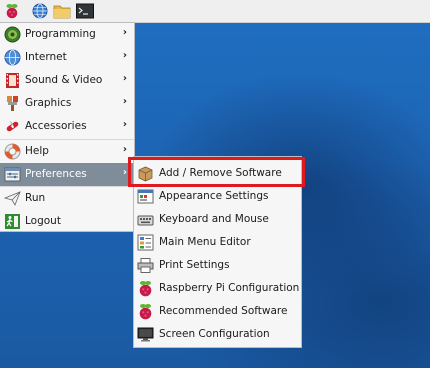  What do you see at coordinates (214, 334) in the screenshot?
I see `submenu-item-label: Screen Configuration` at bounding box center [214, 334].